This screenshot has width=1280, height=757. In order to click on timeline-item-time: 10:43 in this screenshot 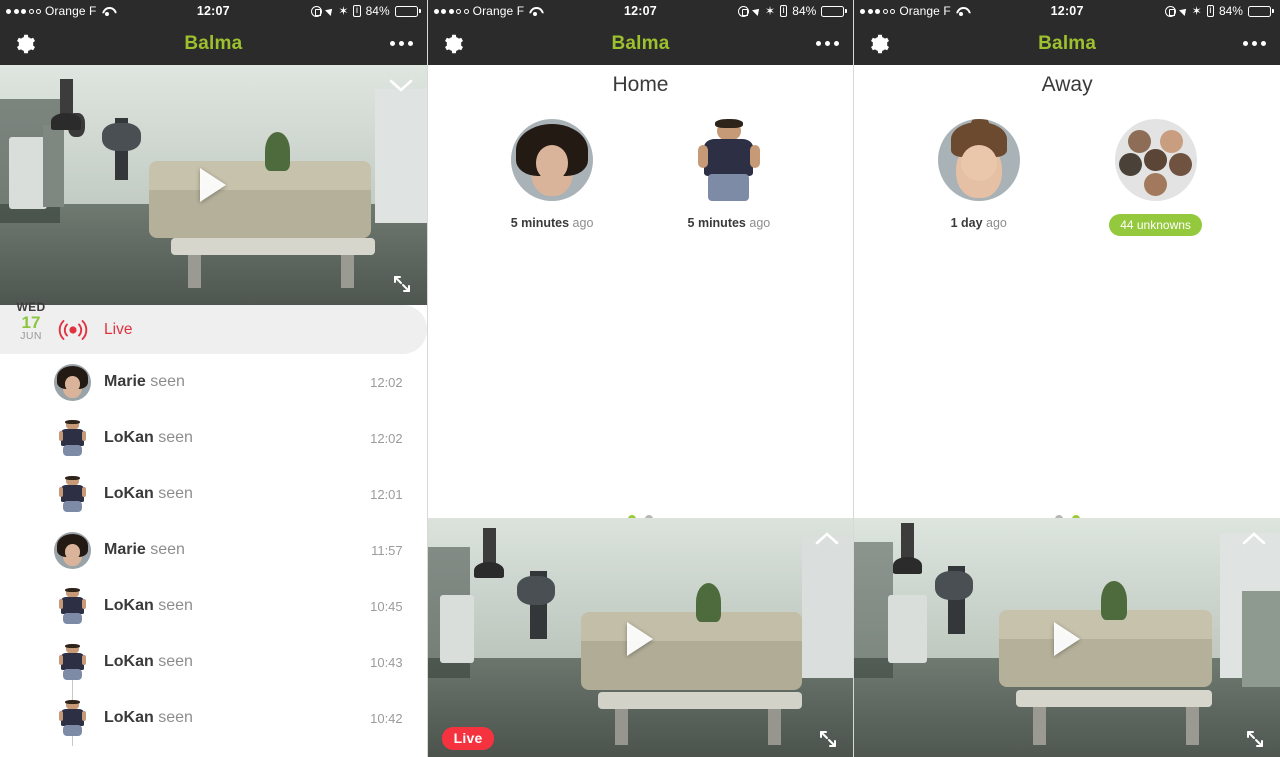, I will do `click(386, 662)`.